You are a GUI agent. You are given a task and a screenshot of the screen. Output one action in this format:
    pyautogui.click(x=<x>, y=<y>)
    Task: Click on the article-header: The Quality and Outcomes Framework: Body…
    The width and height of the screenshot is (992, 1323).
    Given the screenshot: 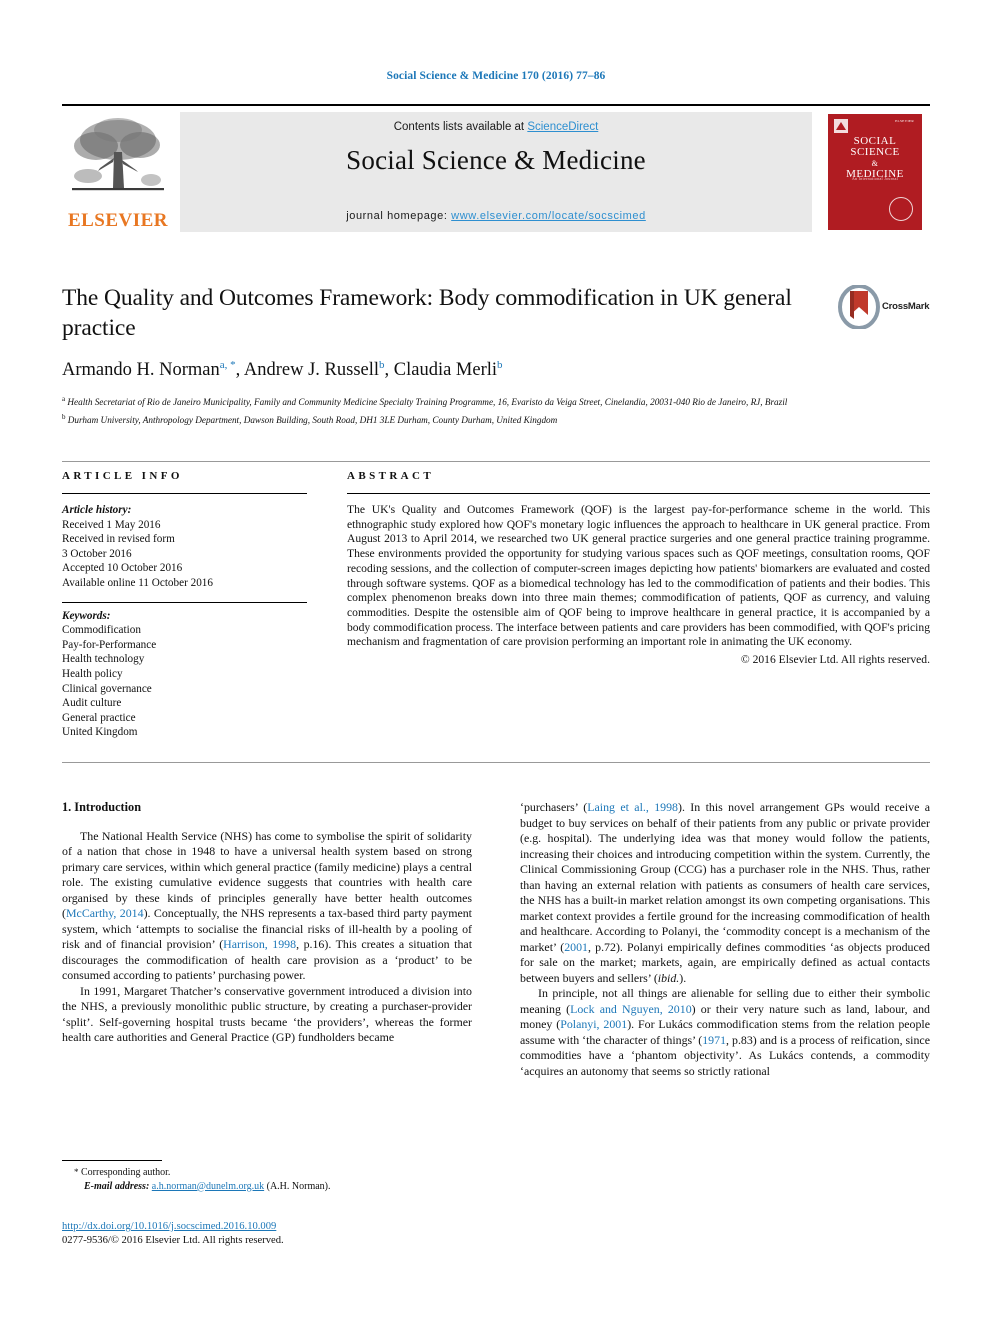 What is the action you would take?
    pyautogui.click(x=496, y=355)
    